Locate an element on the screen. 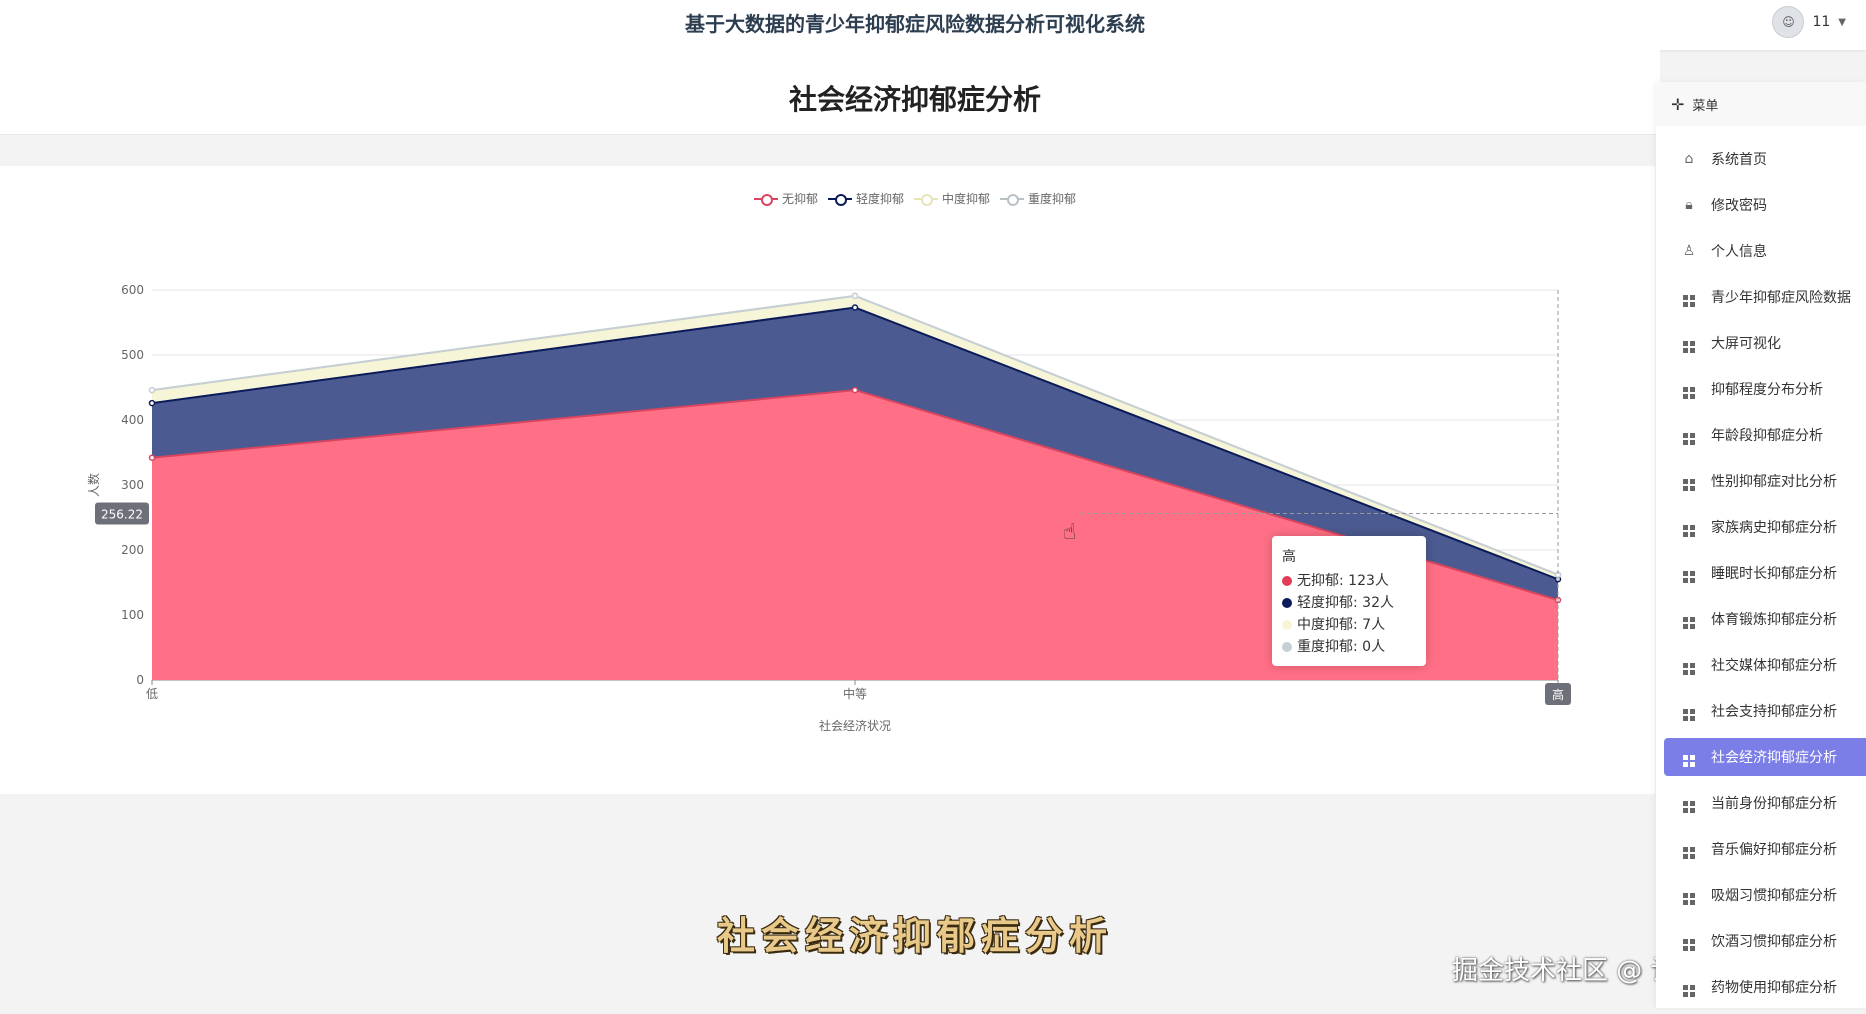  y-tick-label: 100 is located at coordinates (132, 615).